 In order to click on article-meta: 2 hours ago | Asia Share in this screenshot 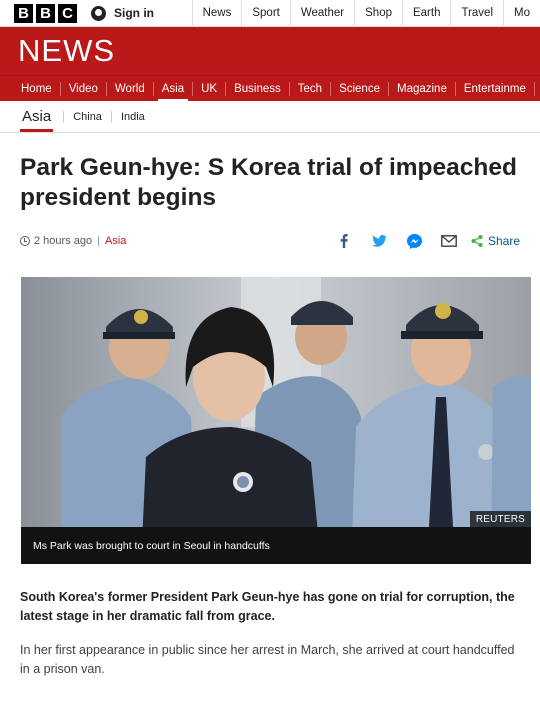, I will do `click(270, 241)`.